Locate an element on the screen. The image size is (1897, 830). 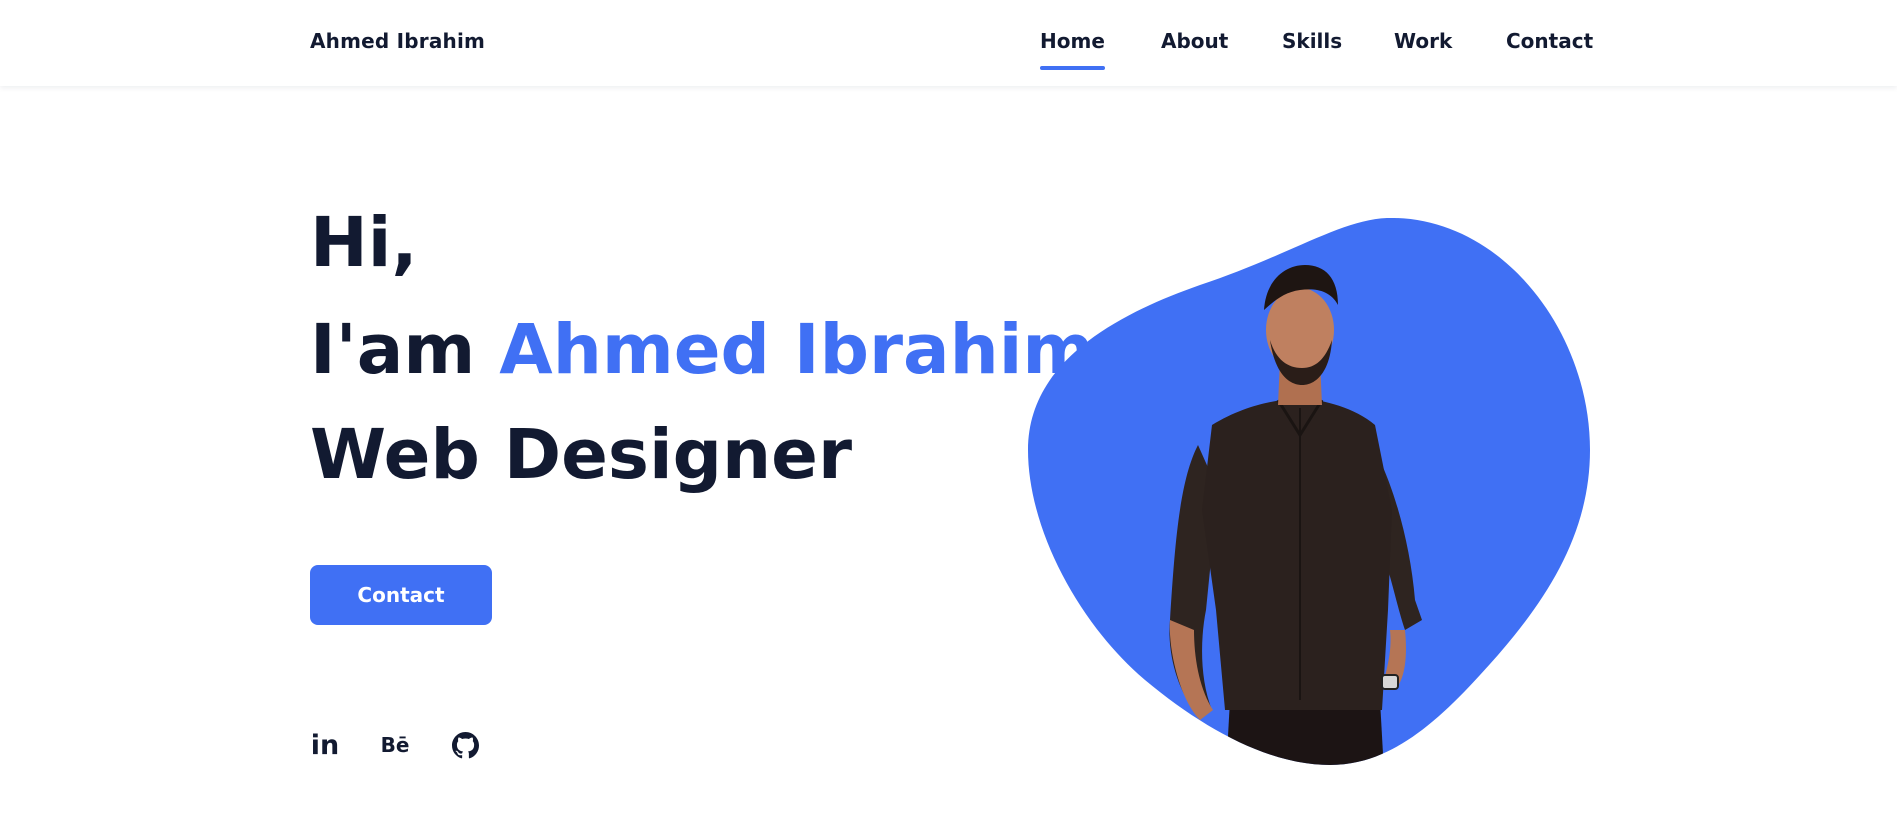
hero-intro: I'am Ahmed Ibrahim is located at coordinates (702, 350).